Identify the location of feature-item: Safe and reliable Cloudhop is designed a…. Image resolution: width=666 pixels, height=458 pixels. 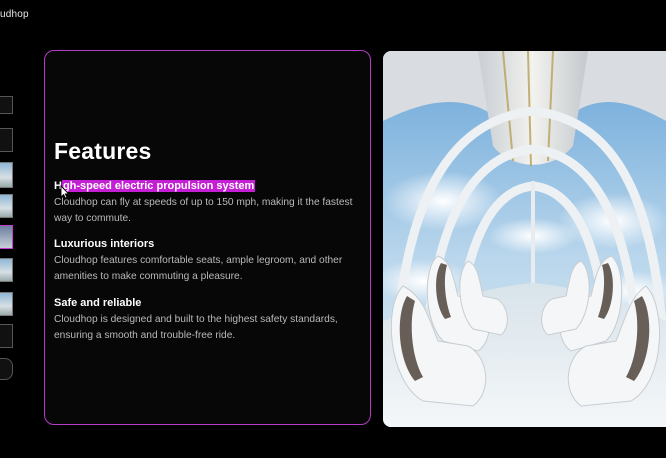
(206, 319).